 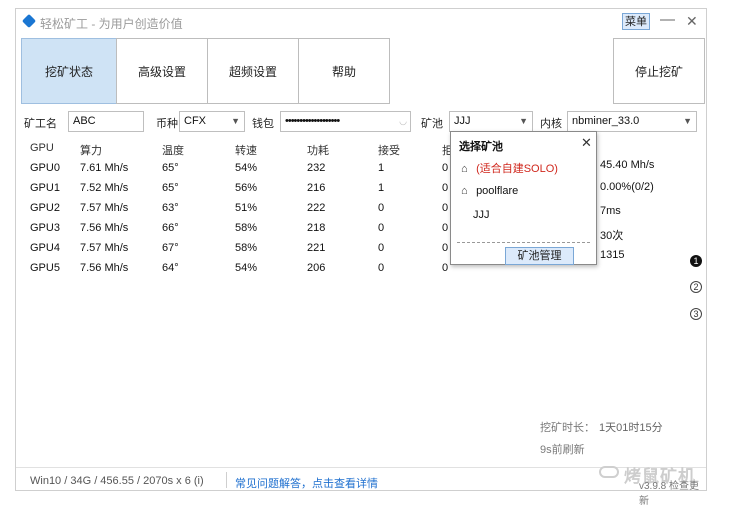 What do you see at coordinates (481, 147) in the screenshot?
I see `popup-title: 选择矿池` at bounding box center [481, 147].